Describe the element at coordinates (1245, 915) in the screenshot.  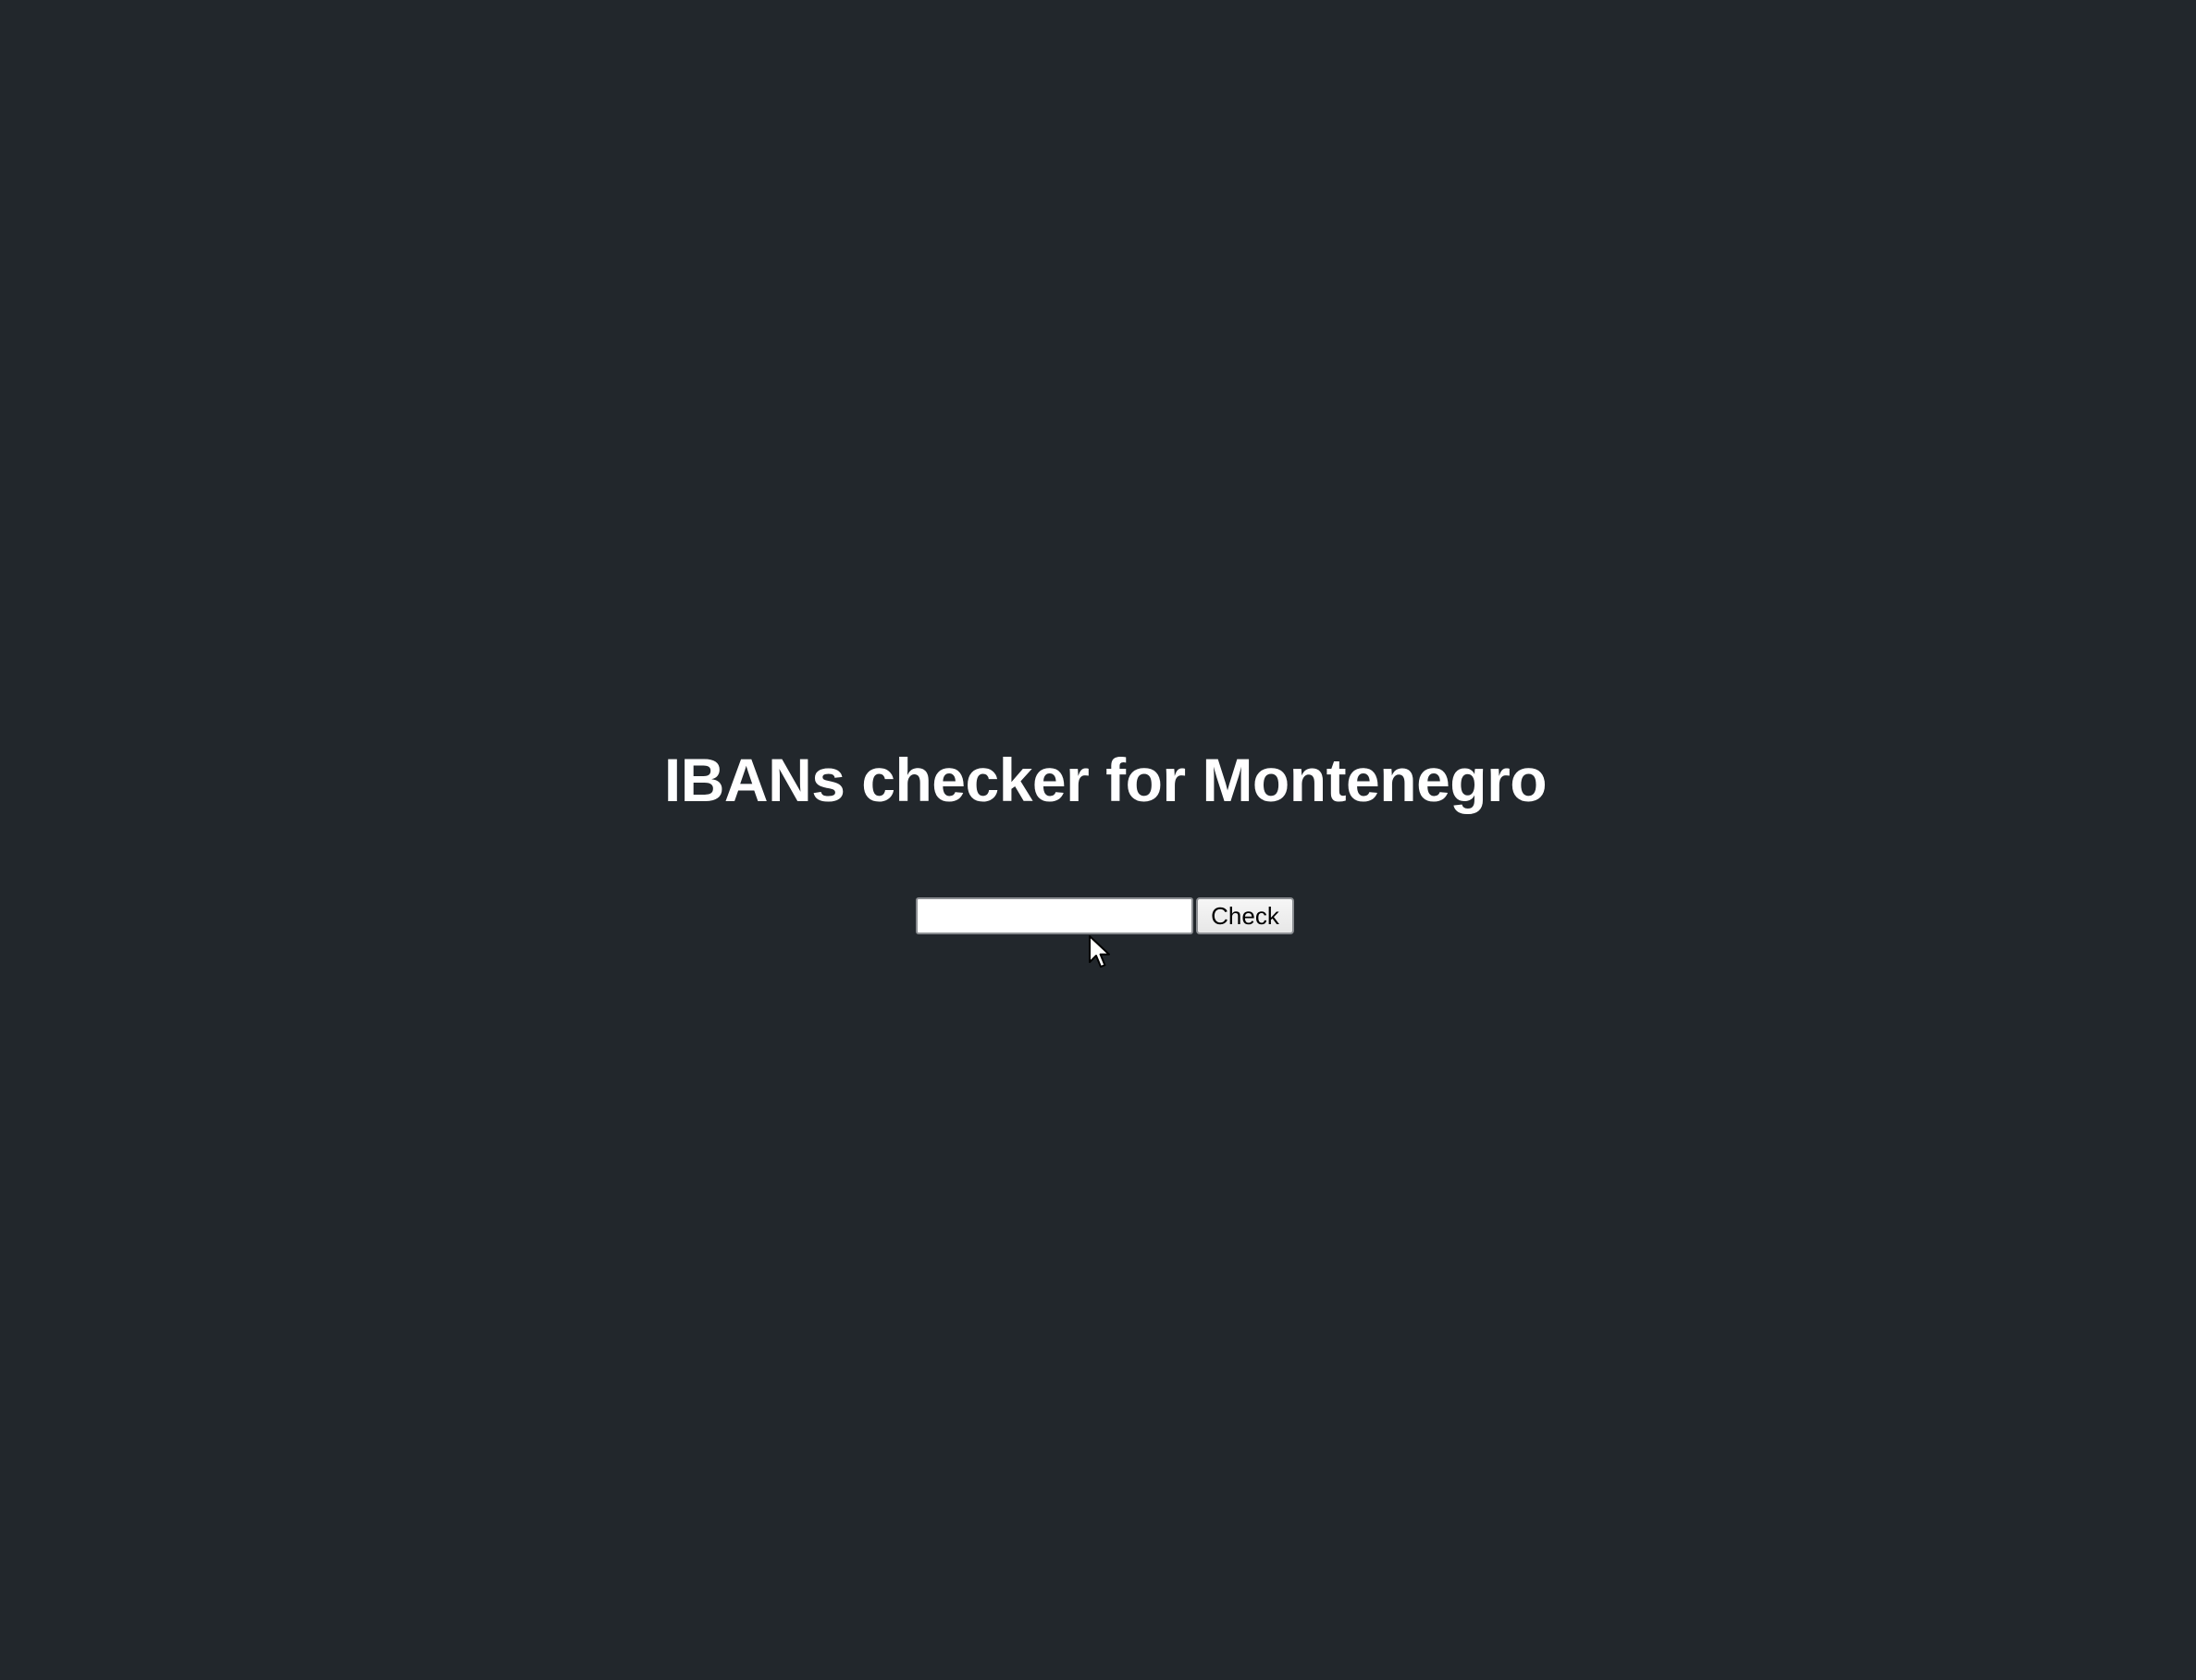
I see `check-button: Check` at that location.